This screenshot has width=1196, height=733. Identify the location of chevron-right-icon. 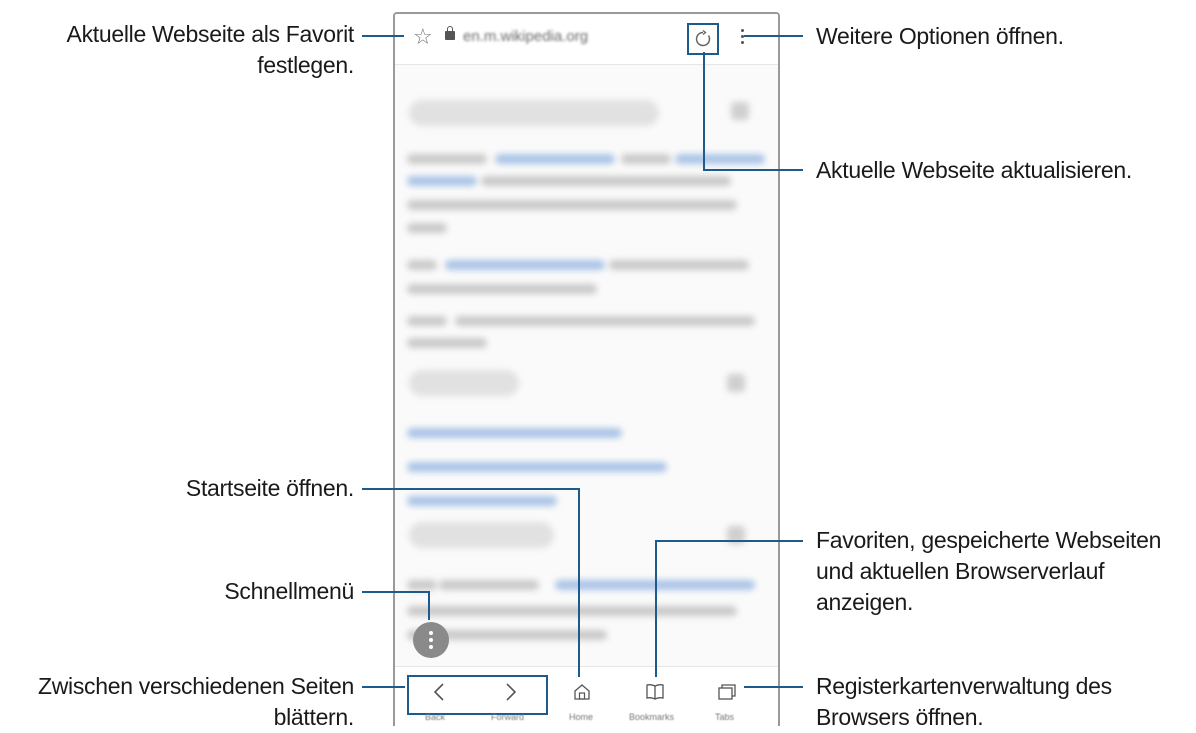
(511, 692).